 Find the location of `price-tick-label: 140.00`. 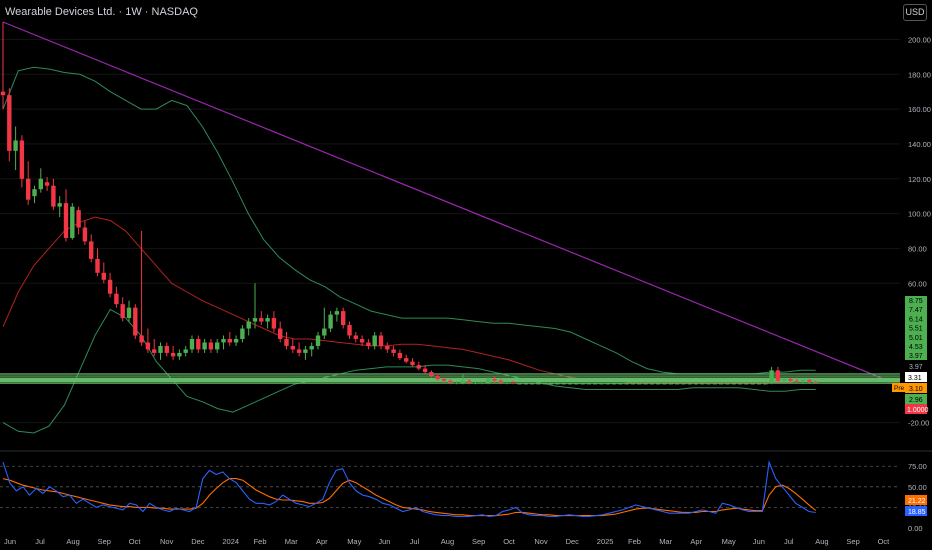

price-tick-label: 140.00 is located at coordinates (919, 144).